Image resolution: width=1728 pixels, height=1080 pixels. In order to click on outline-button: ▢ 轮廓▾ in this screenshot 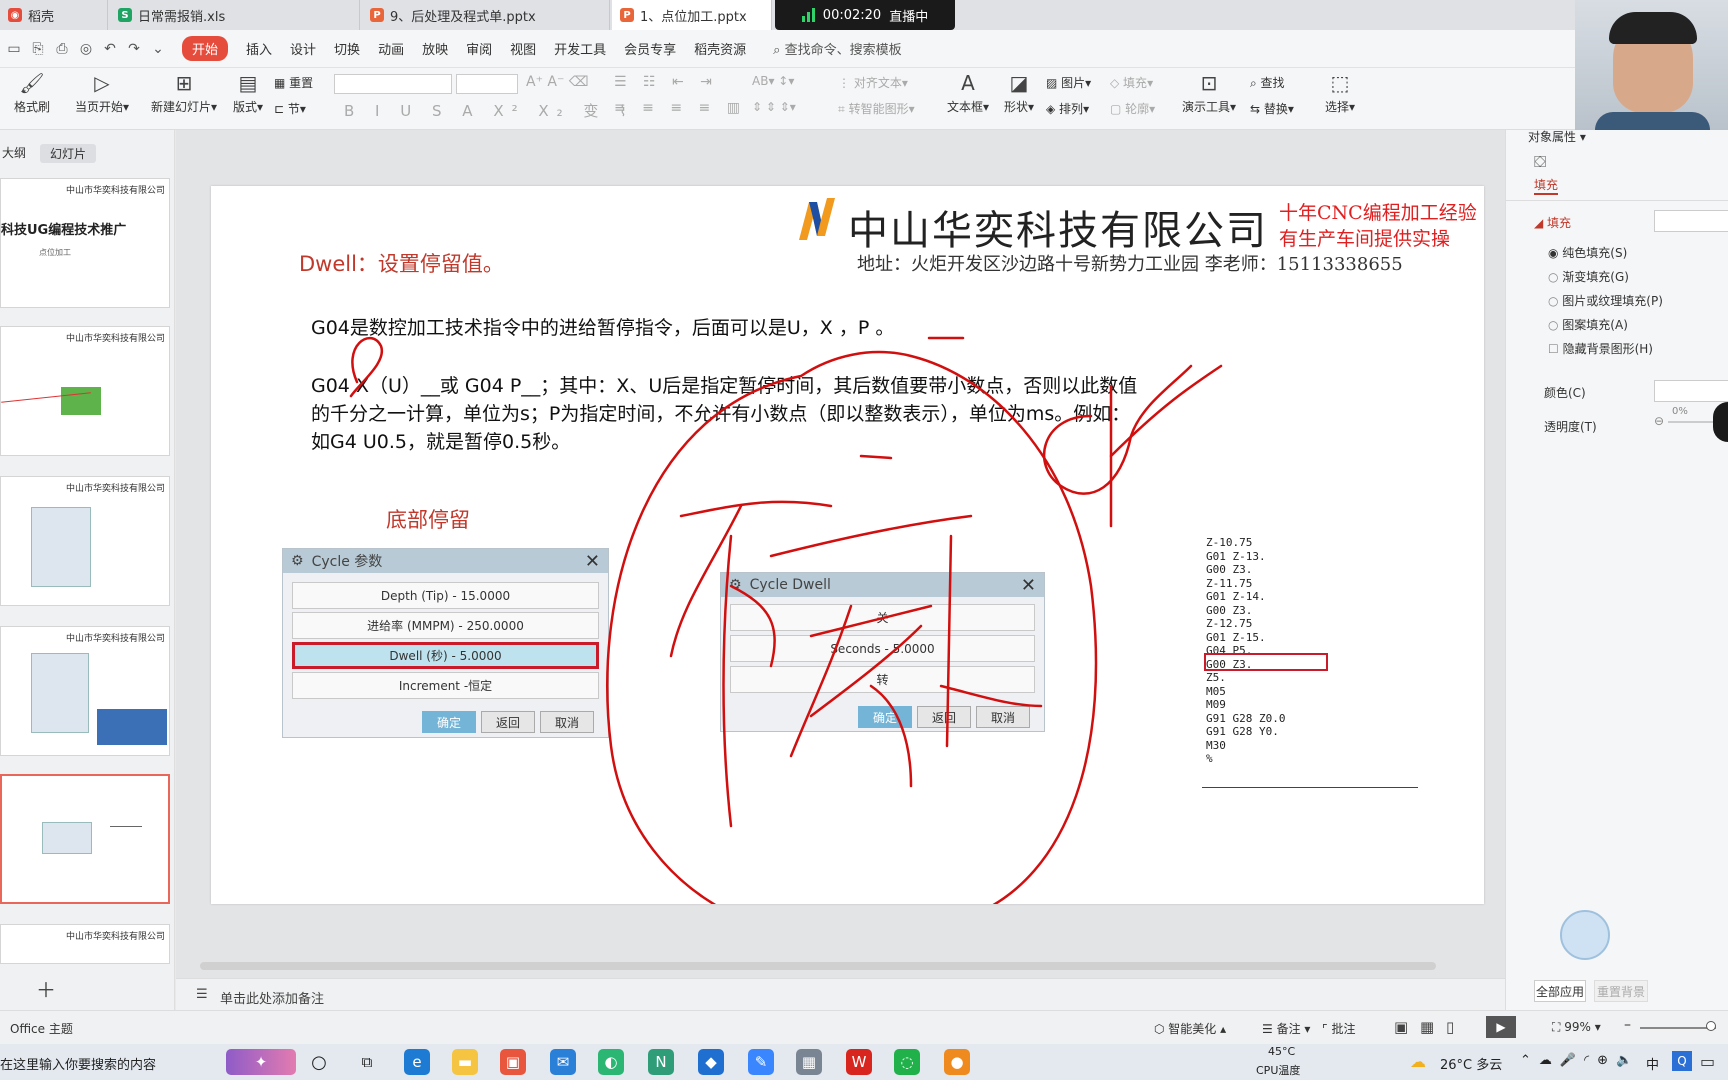, I will do `click(1132, 108)`.